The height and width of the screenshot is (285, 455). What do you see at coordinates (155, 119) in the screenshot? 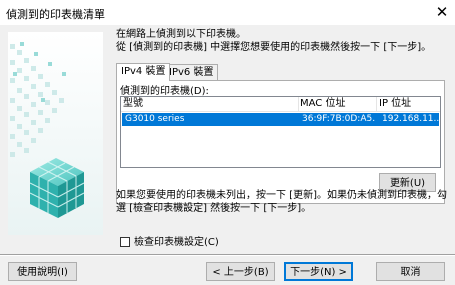
I see `printer-model: G3010 series` at bounding box center [155, 119].